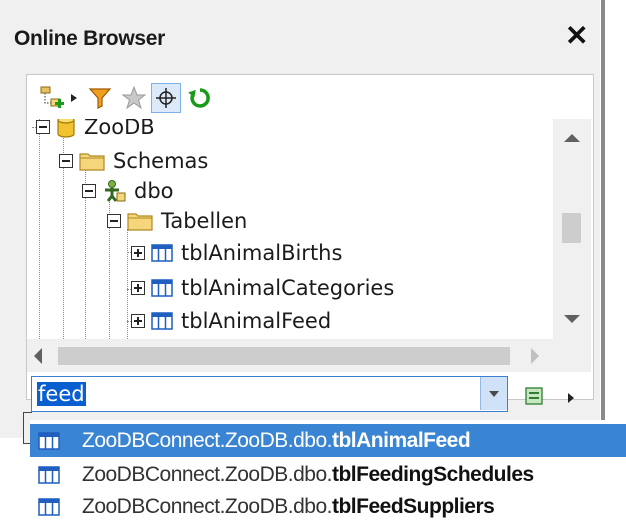 The image size is (626, 523). I want to click on refresh-icon, so click(200, 98).